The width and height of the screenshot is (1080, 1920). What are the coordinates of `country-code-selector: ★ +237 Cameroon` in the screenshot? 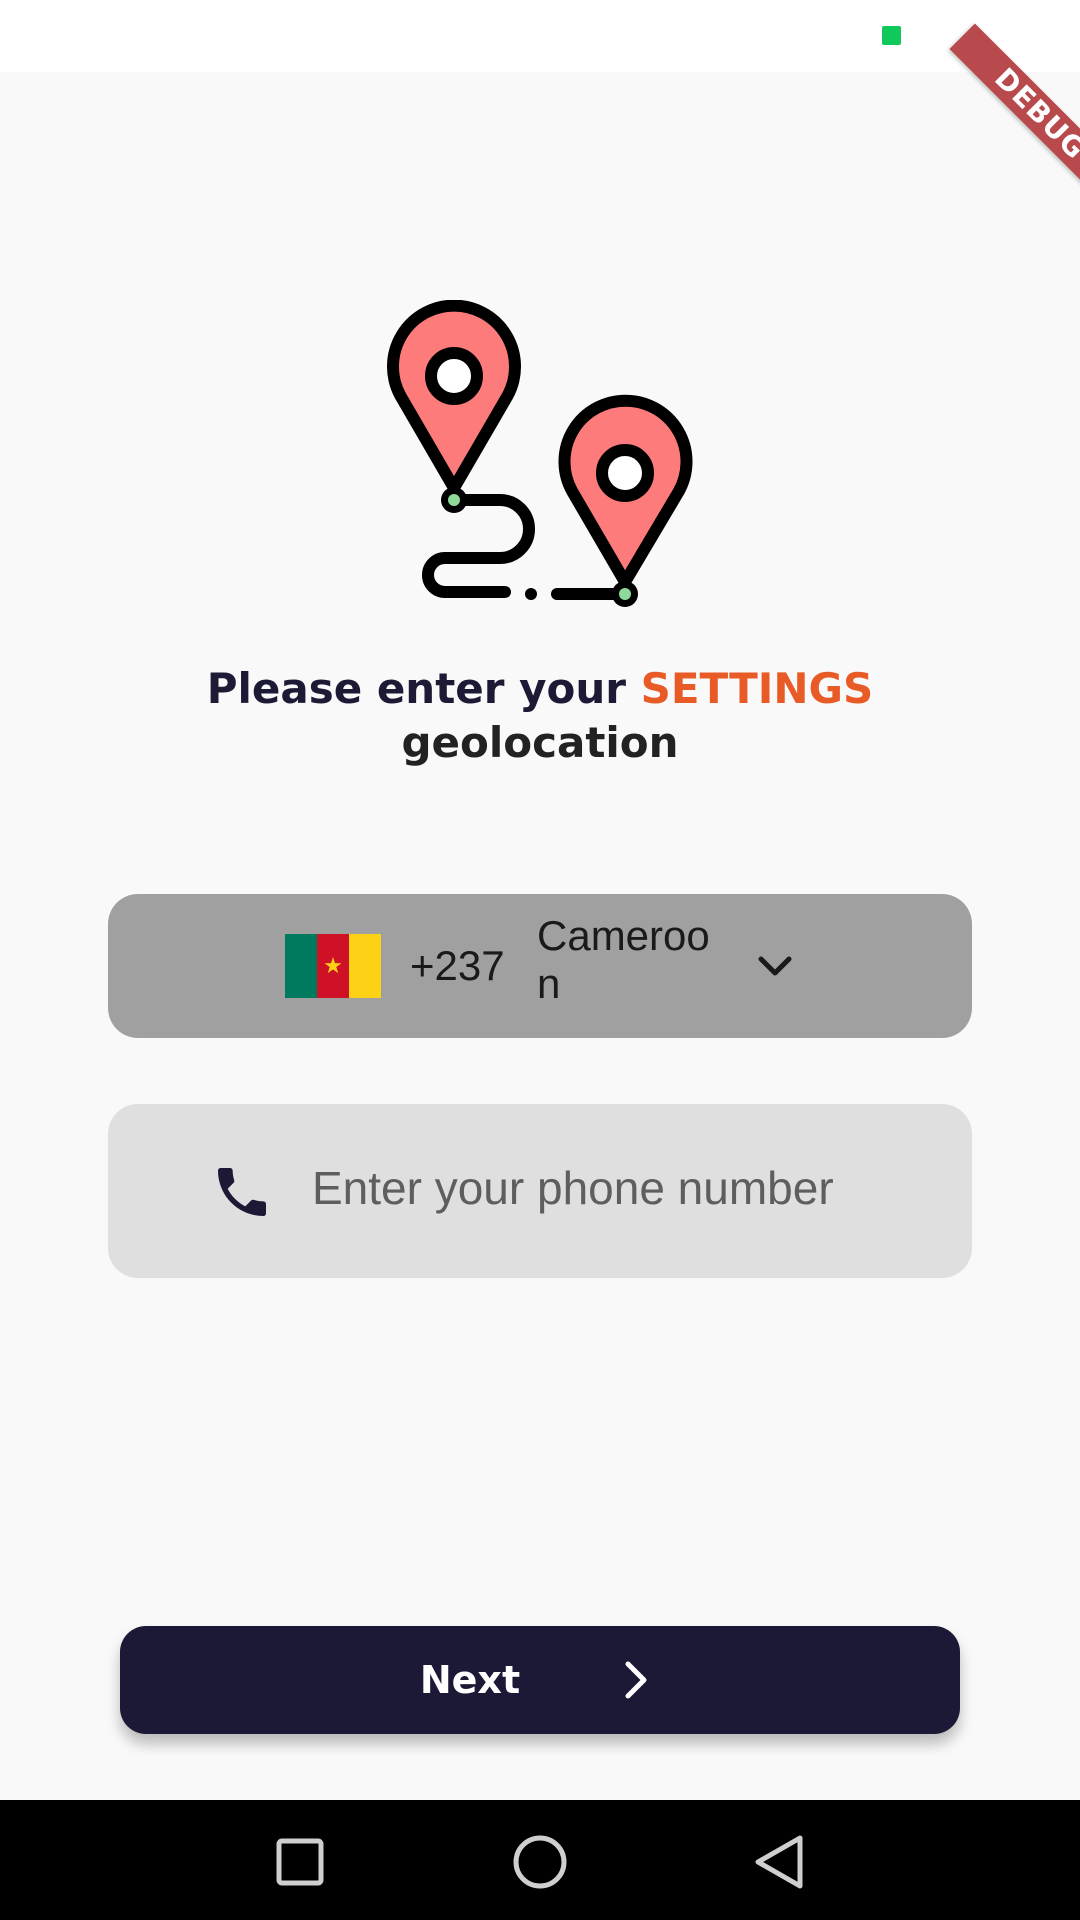 It's located at (540, 966).